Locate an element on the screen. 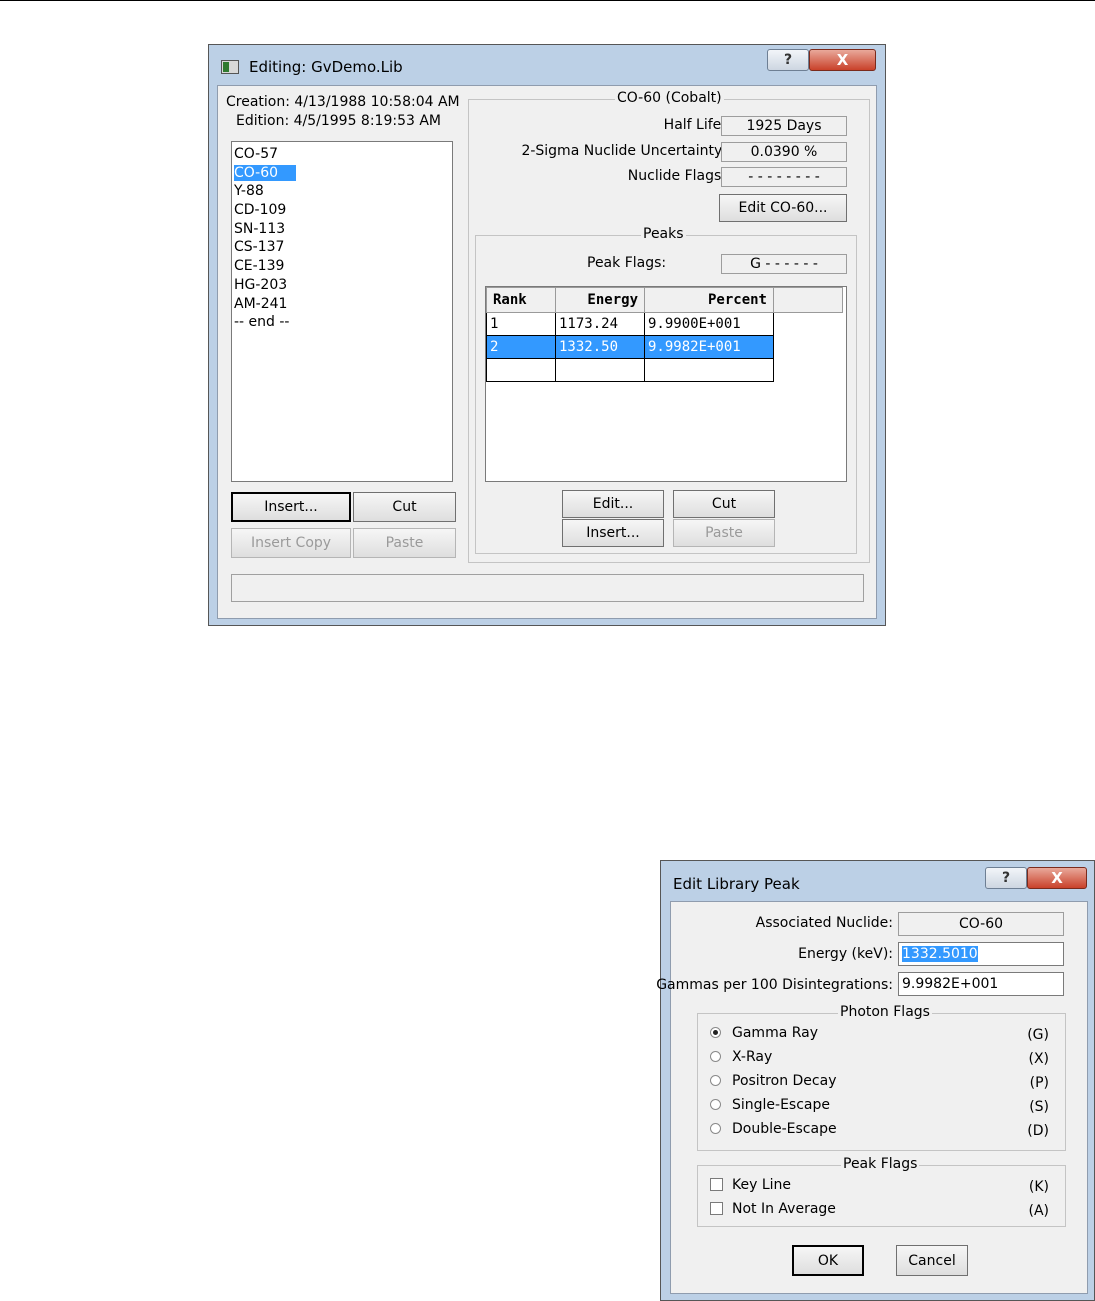 Image resolution: width=1095 pixels, height=1301 pixels. list-item: CO-60 is located at coordinates (342, 173).